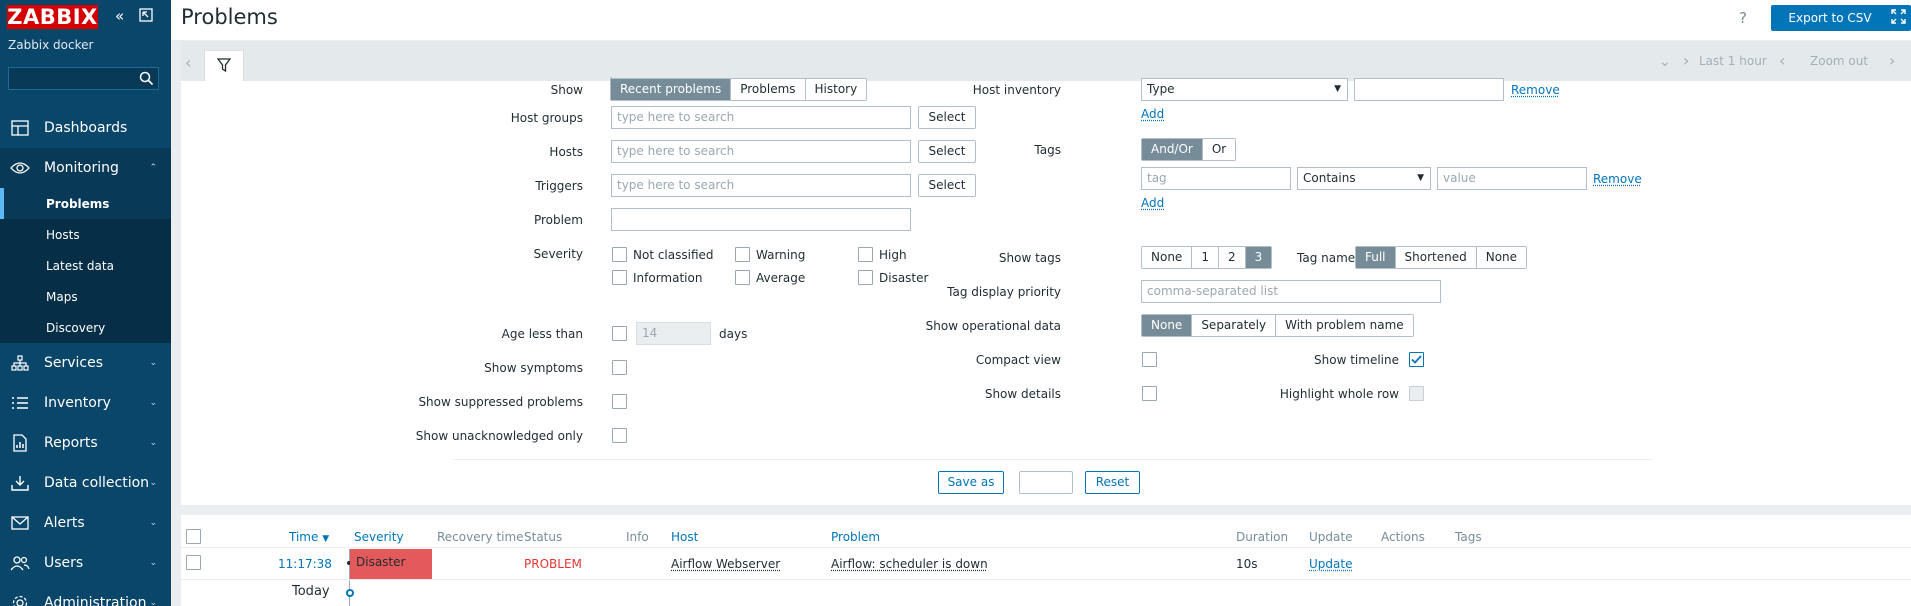 The height and width of the screenshot is (606, 1911). What do you see at coordinates (1149, 393) in the screenshot?
I see `show-details-checkbox` at bounding box center [1149, 393].